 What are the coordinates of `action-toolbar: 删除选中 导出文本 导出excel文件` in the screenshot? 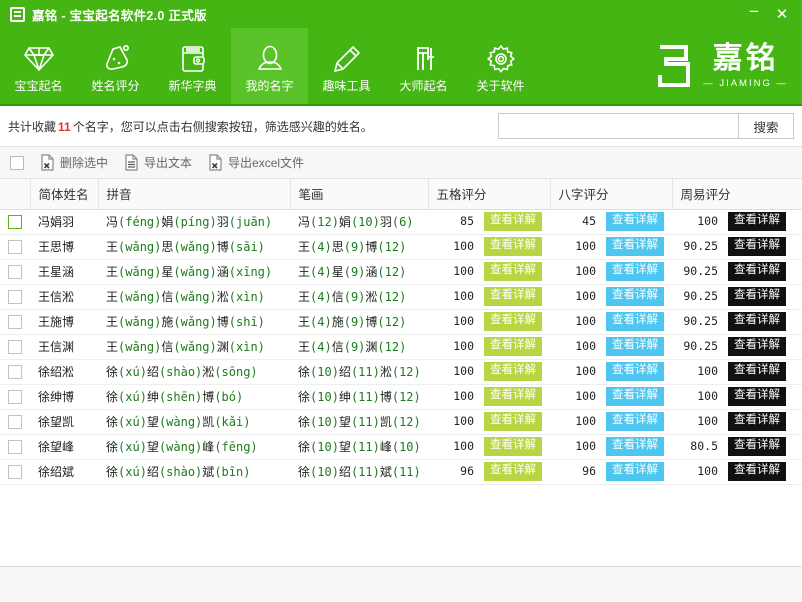 It's located at (401, 162).